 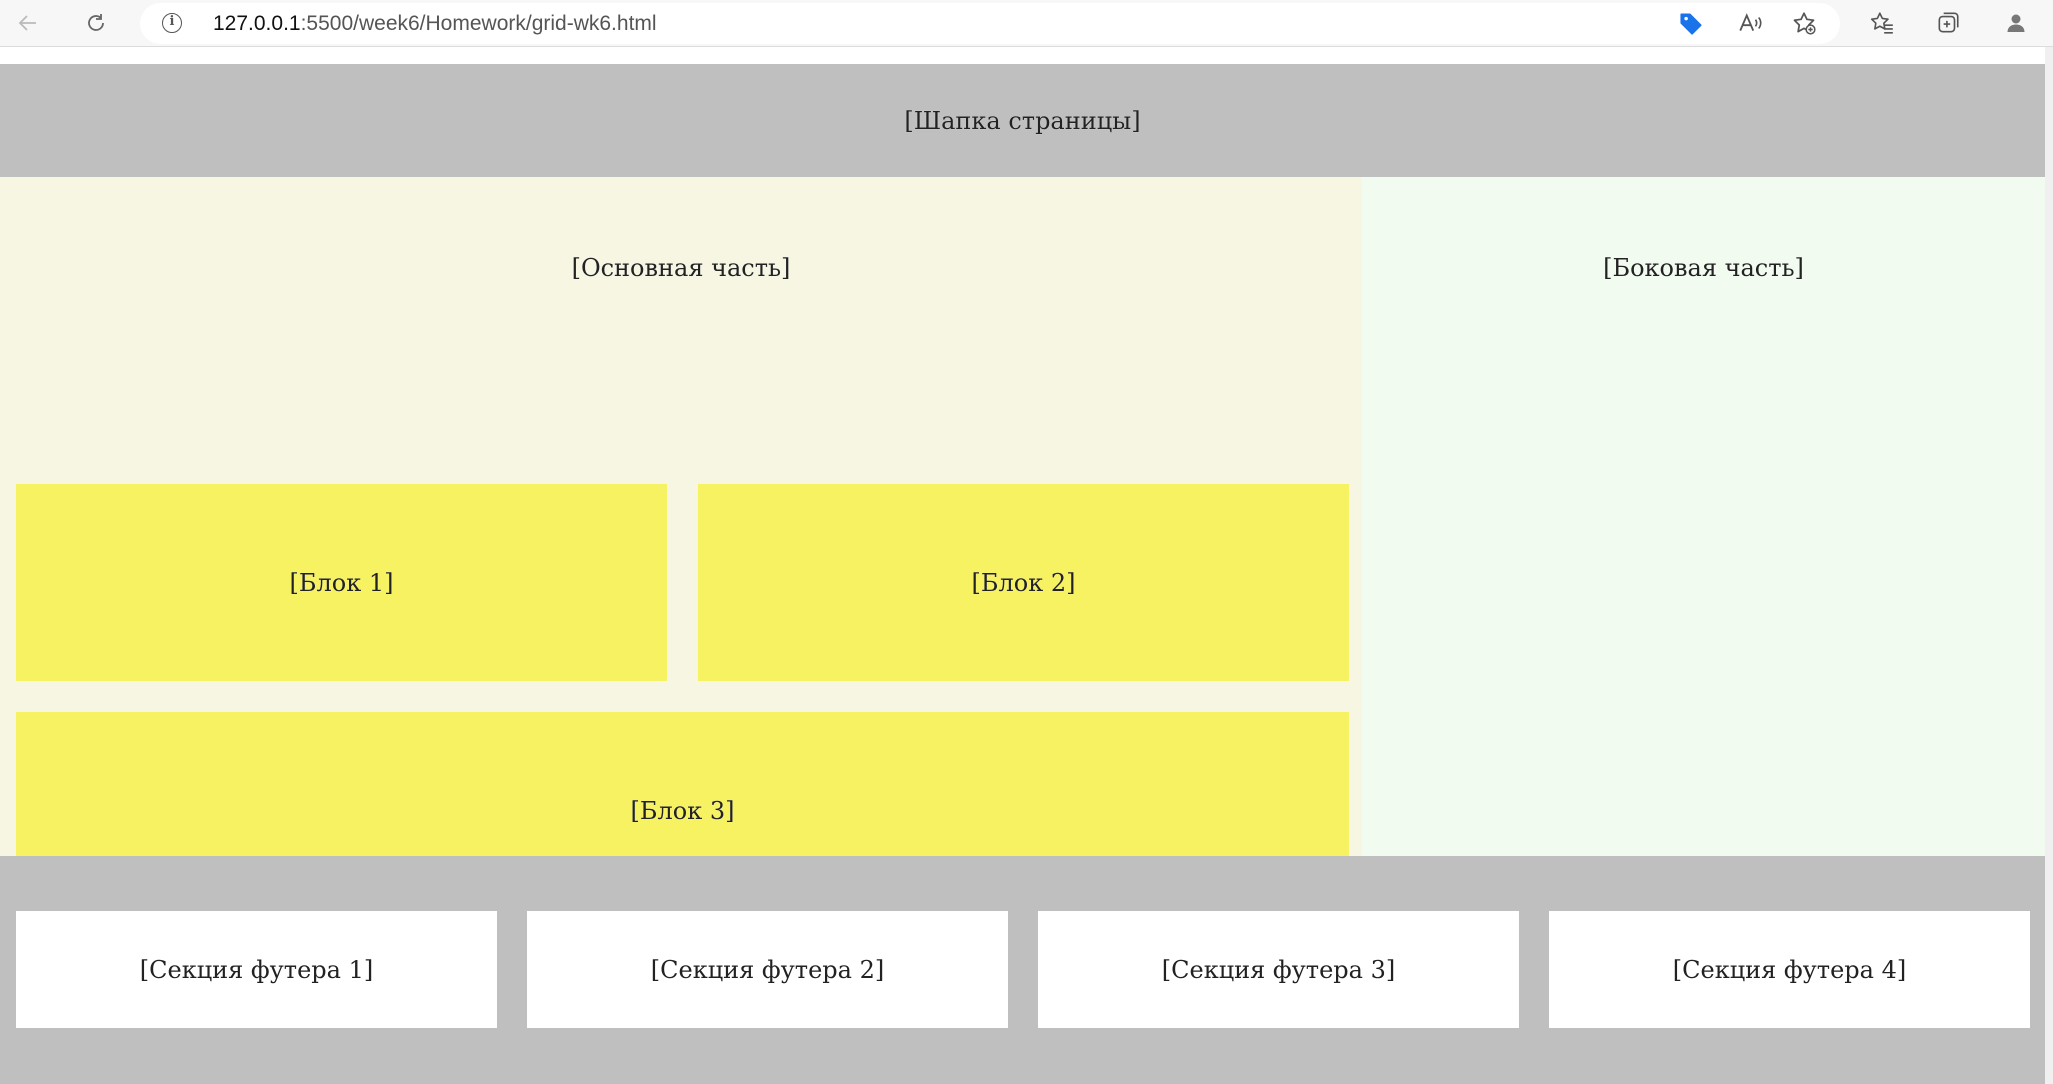 I want to click on footer-section-4-label: [Секция футера 4], so click(x=1789, y=969).